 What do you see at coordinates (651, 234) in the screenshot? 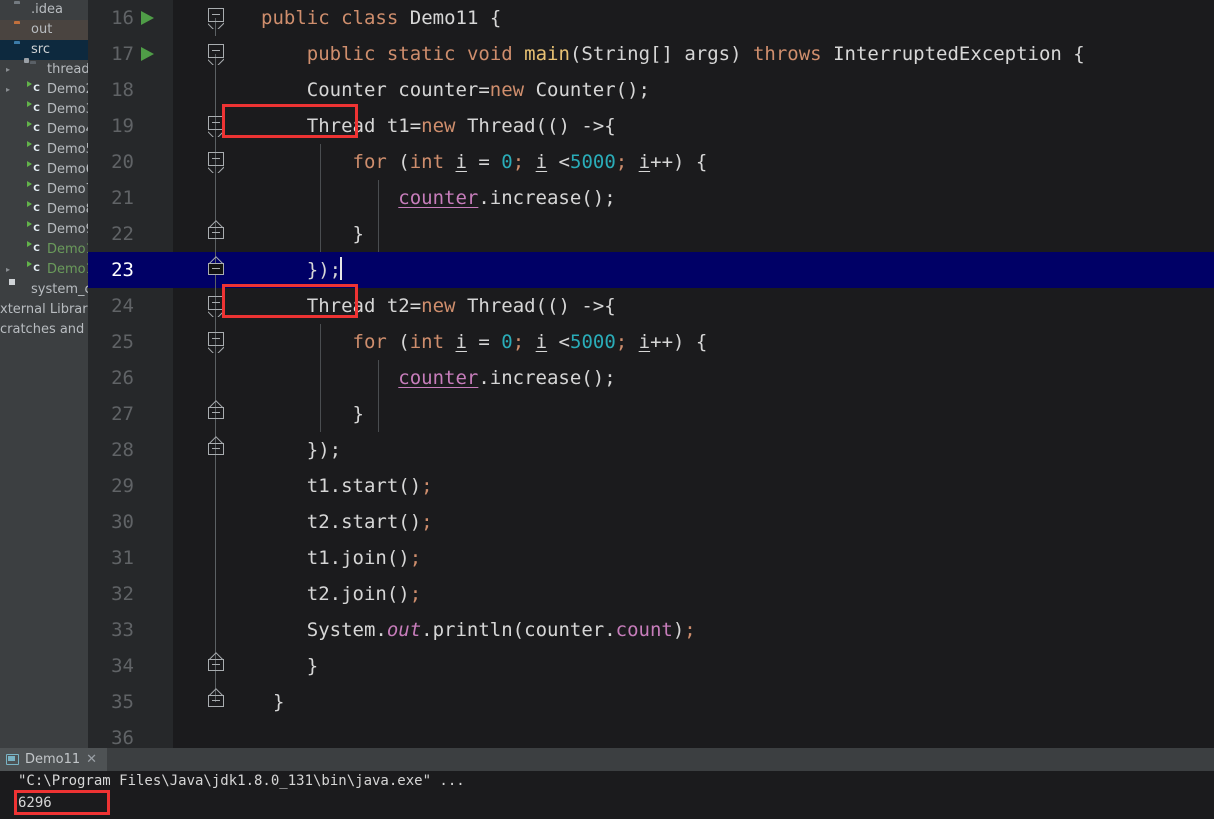
I see `code-line-22: 22 }` at bounding box center [651, 234].